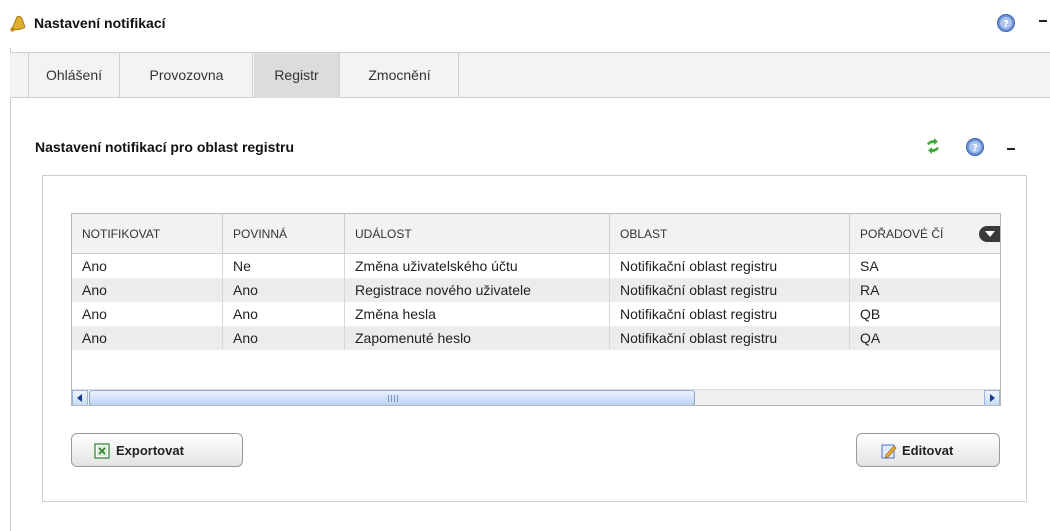 Image resolution: width=1050 pixels, height=531 pixels. Describe the element at coordinates (870, 290) in the screenshot. I see `cell-poradove-cislo: RA` at that location.